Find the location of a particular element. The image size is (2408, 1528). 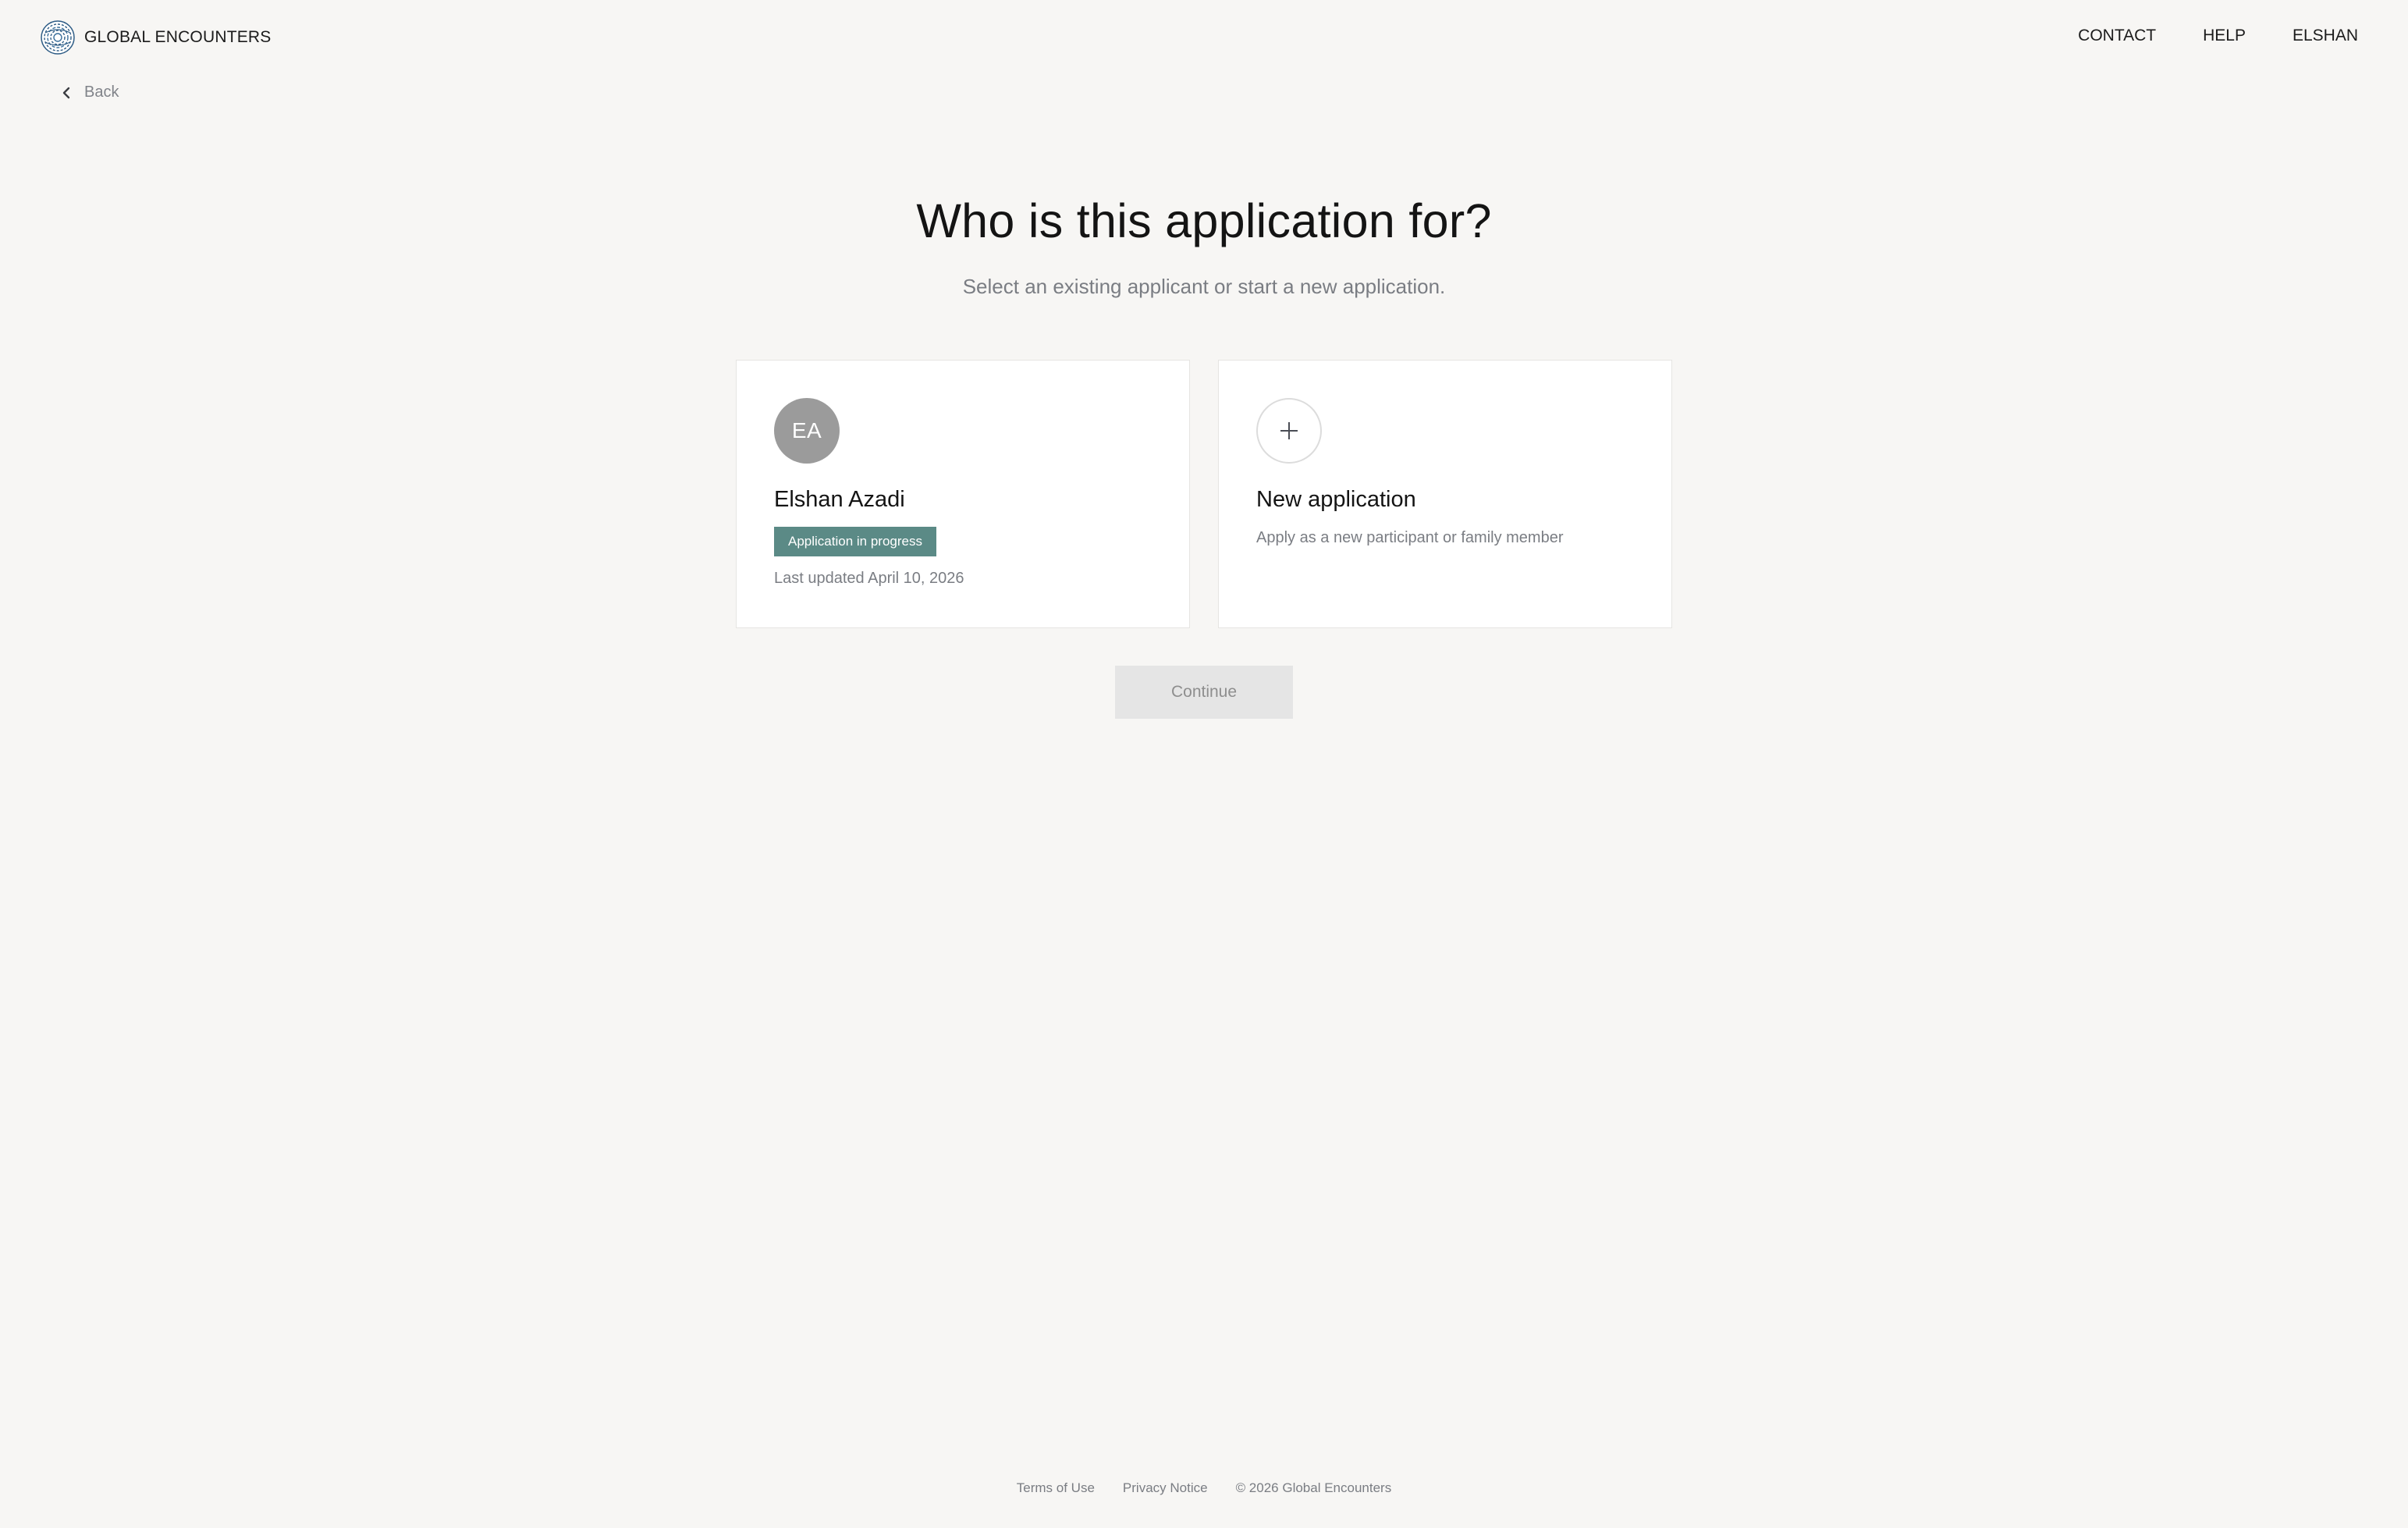

copyright-text: © 2026 Global Encounters is located at coordinates (1313, 1487).